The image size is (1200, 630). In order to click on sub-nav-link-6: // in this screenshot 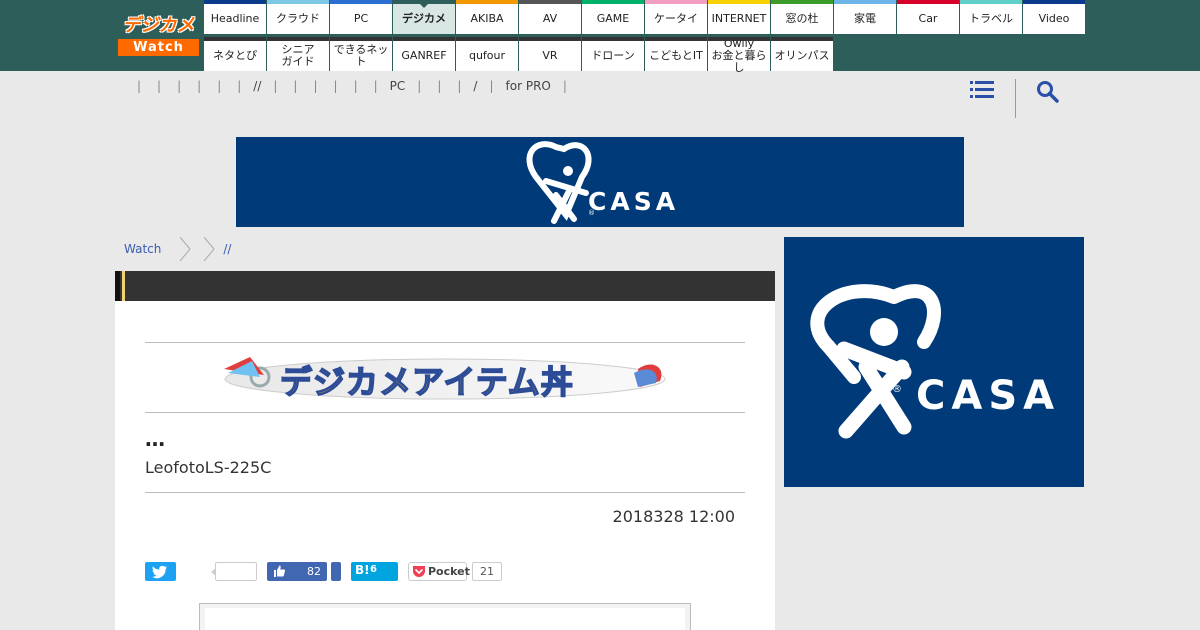, I will do `click(257, 87)`.